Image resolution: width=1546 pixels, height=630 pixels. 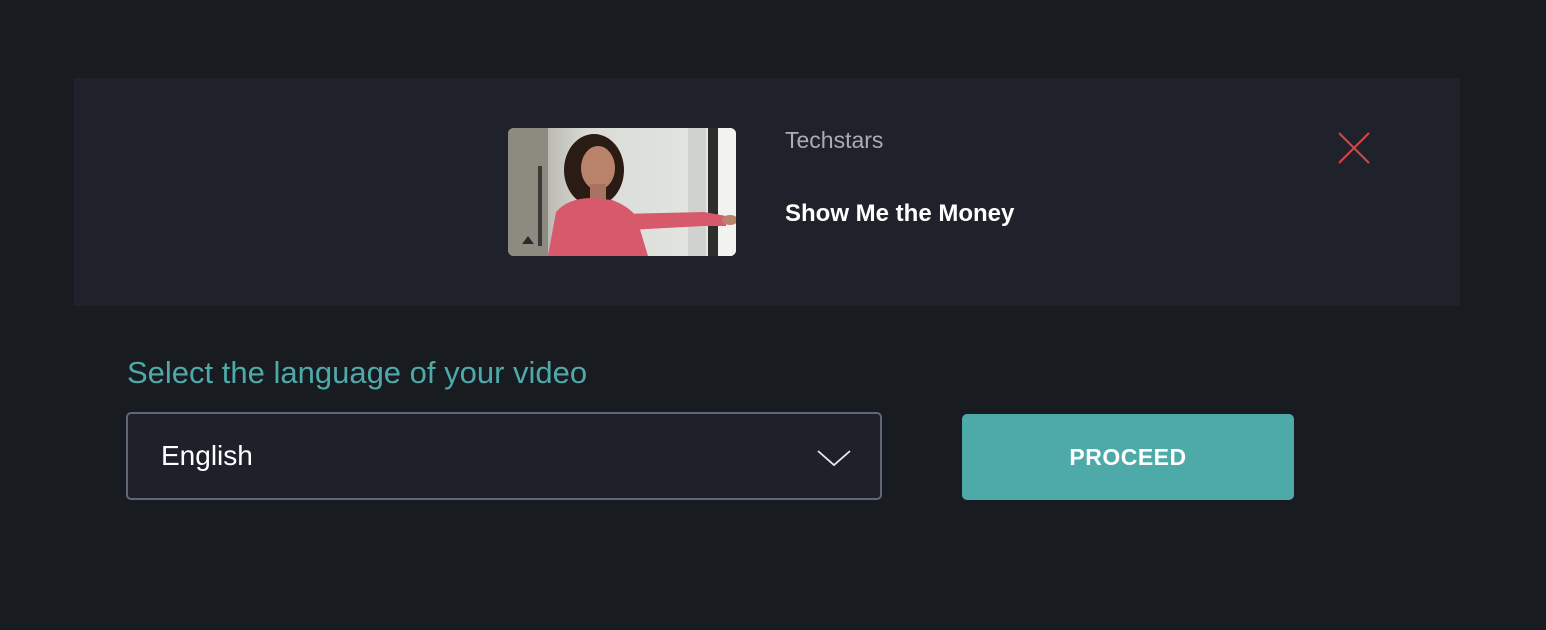 I want to click on language-selected-value: English, so click(x=207, y=455).